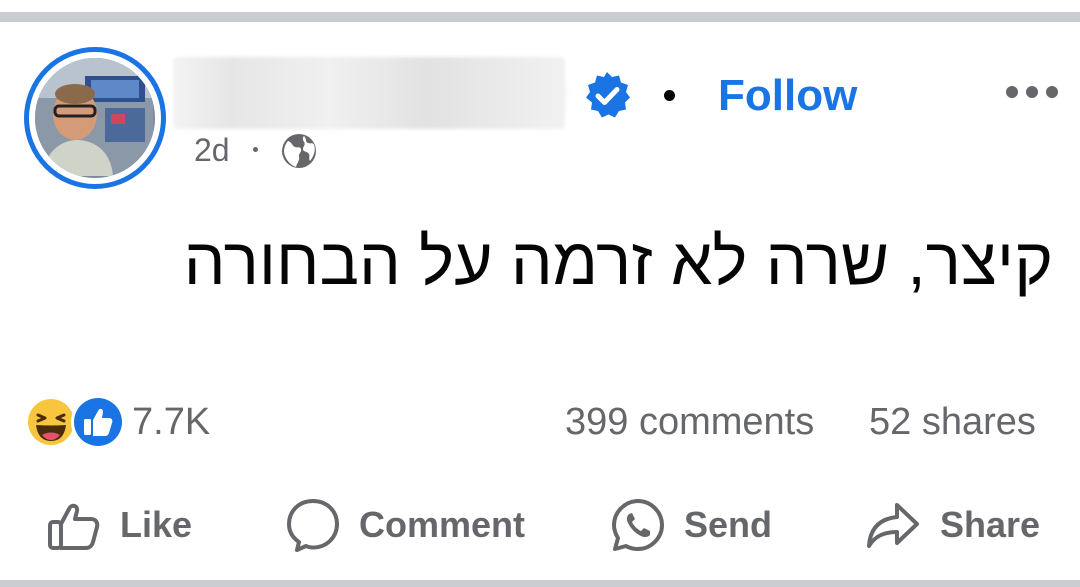 The height and width of the screenshot is (587, 1080). What do you see at coordinates (98, 422) in the screenshot?
I see `like-reaction-icon` at bounding box center [98, 422].